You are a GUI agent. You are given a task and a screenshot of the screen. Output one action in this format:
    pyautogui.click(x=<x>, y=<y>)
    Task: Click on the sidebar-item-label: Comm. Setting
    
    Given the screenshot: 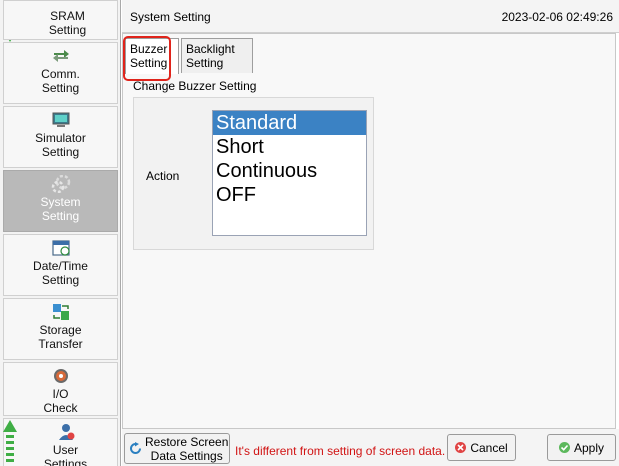 What is the action you would take?
    pyautogui.click(x=60, y=81)
    